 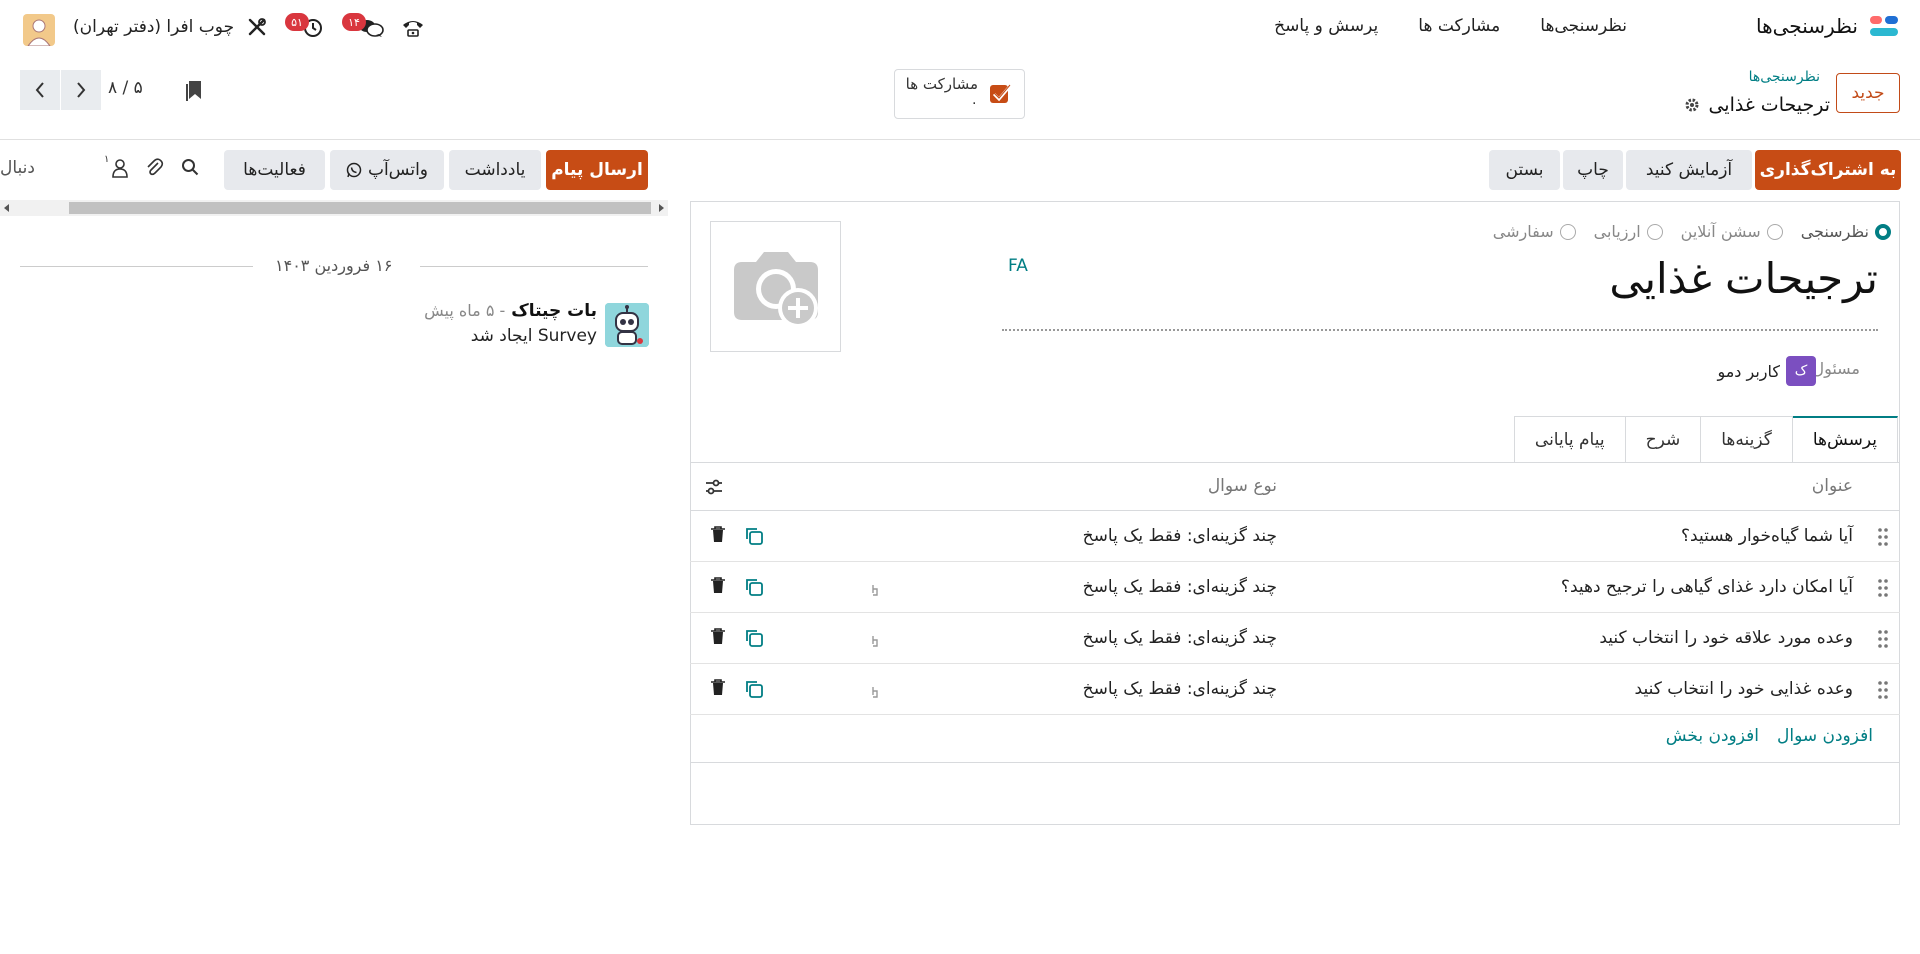 I want to click on question-title: وعده غذایی خود را انتخاب کنید, so click(x=1743, y=689).